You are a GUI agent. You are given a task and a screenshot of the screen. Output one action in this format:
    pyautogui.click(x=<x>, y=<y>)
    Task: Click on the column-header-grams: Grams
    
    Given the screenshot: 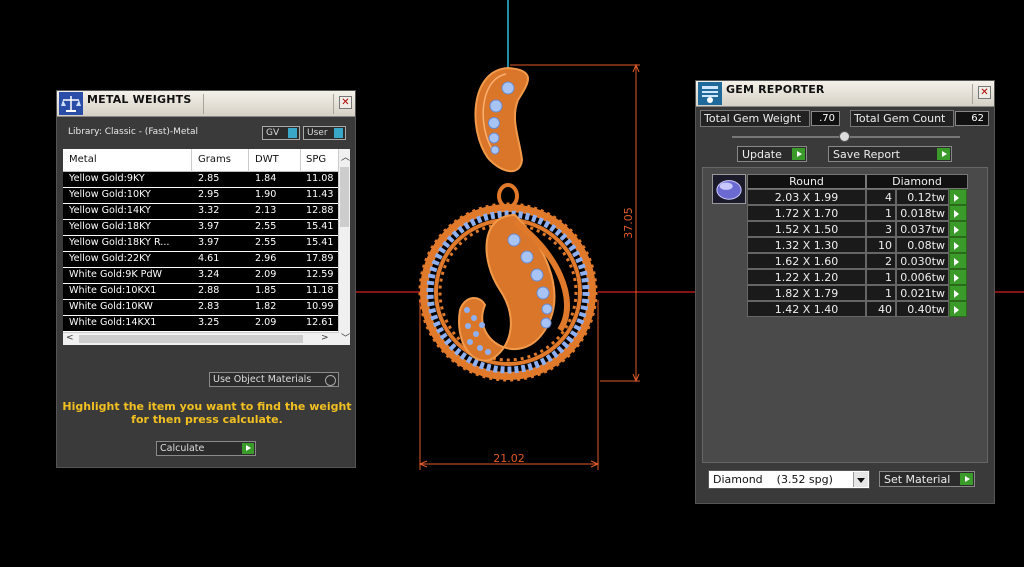 What is the action you would take?
    pyautogui.click(x=214, y=159)
    